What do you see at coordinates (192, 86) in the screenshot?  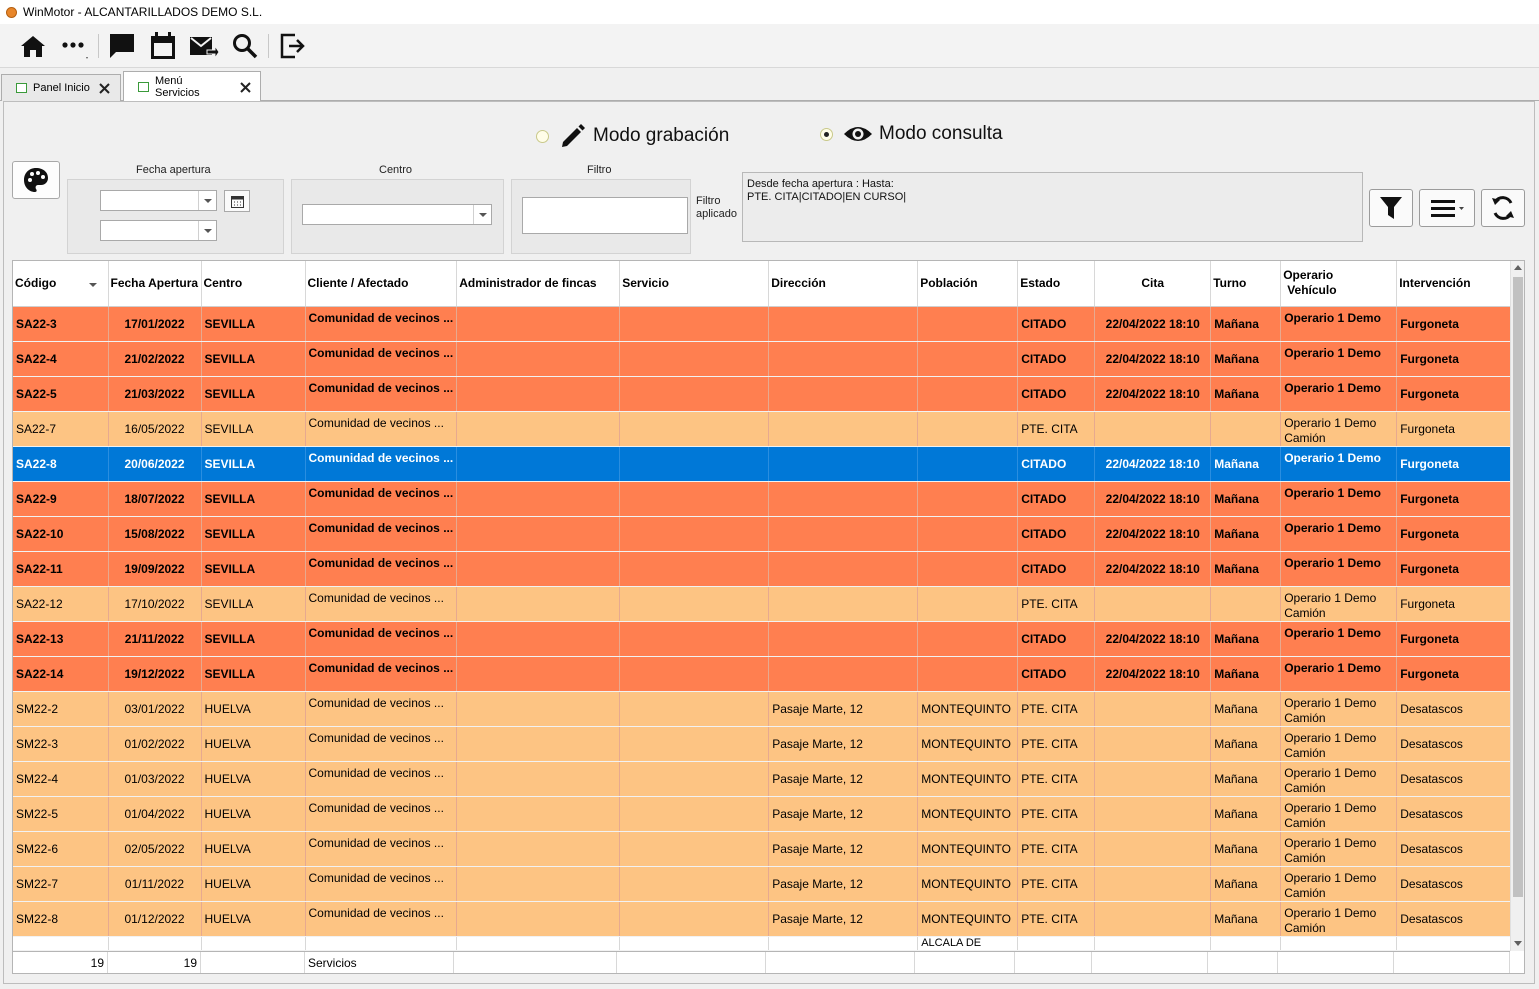 I see `tab-menu-servicios: Menú Servicios` at bounding box center [192, 86].